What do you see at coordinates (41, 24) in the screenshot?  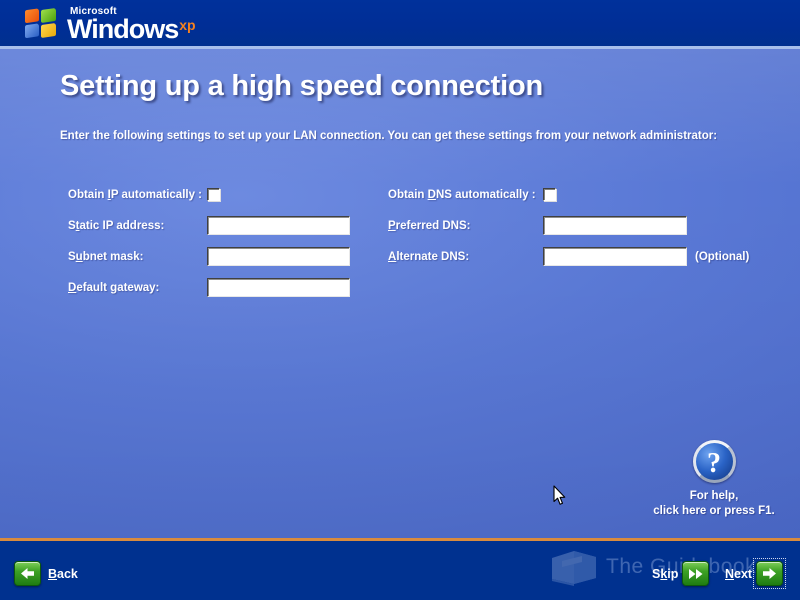 I see `windows-flag-icon` at bounding box center [41, 24].